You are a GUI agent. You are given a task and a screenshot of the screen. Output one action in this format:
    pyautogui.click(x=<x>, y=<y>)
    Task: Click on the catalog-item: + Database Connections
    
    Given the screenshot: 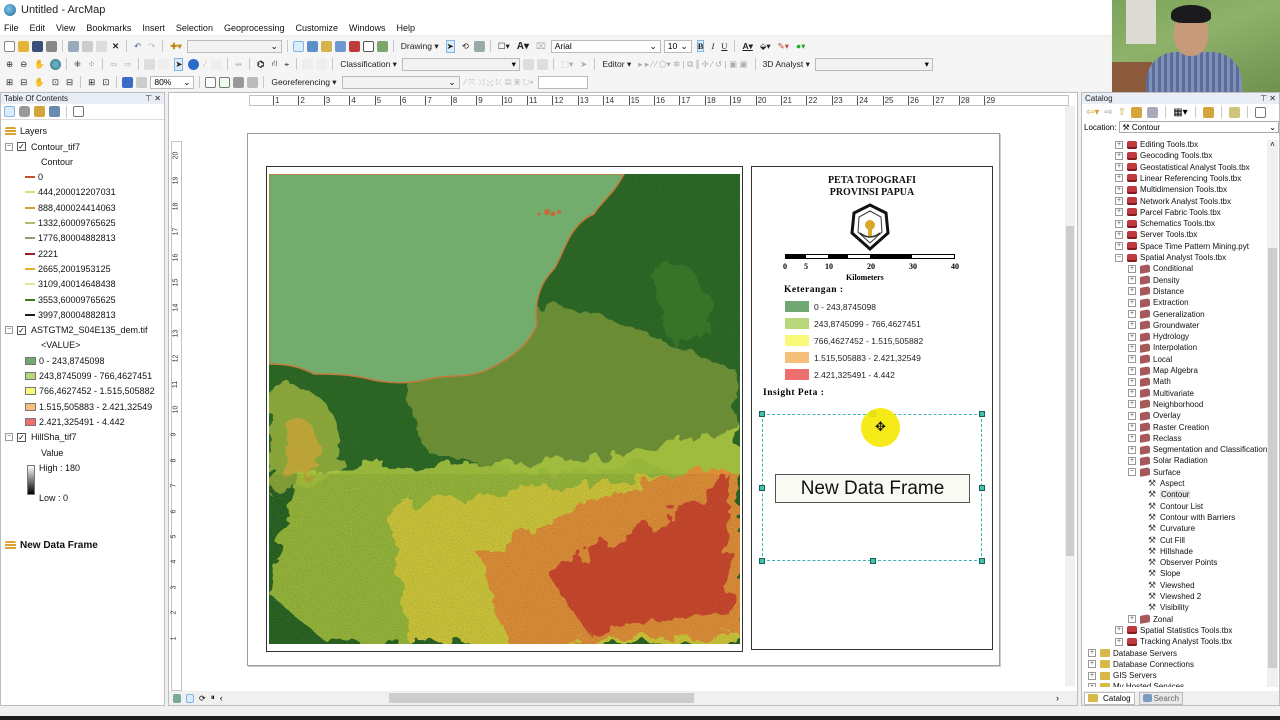 What is the action you would take?
    pyautogui.click(x=1141, y=664)
    